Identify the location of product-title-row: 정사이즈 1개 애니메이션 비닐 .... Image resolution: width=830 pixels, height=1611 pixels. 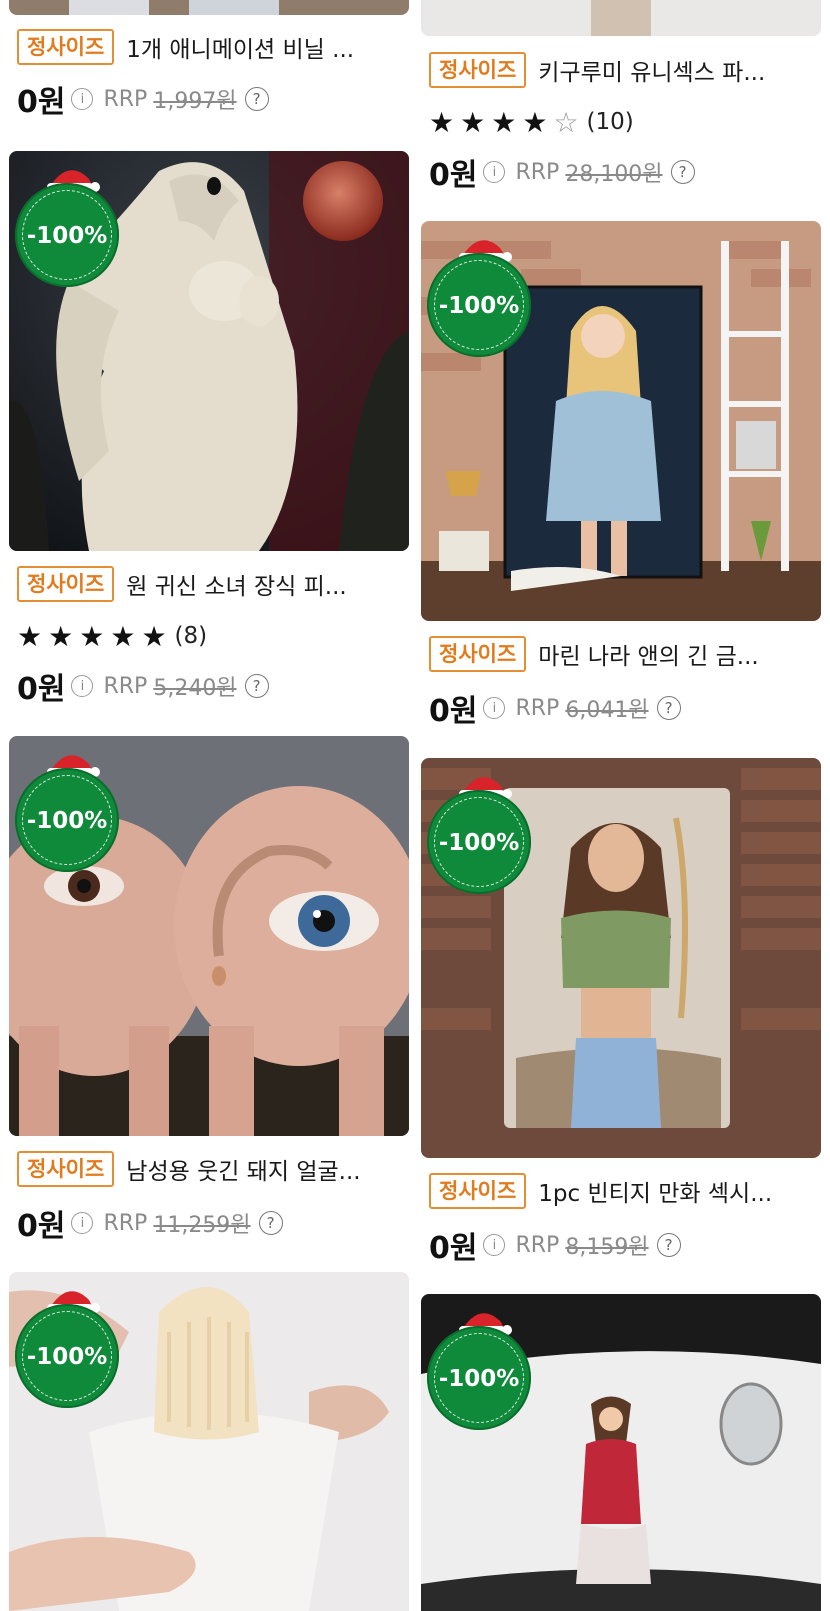
(213, 47).